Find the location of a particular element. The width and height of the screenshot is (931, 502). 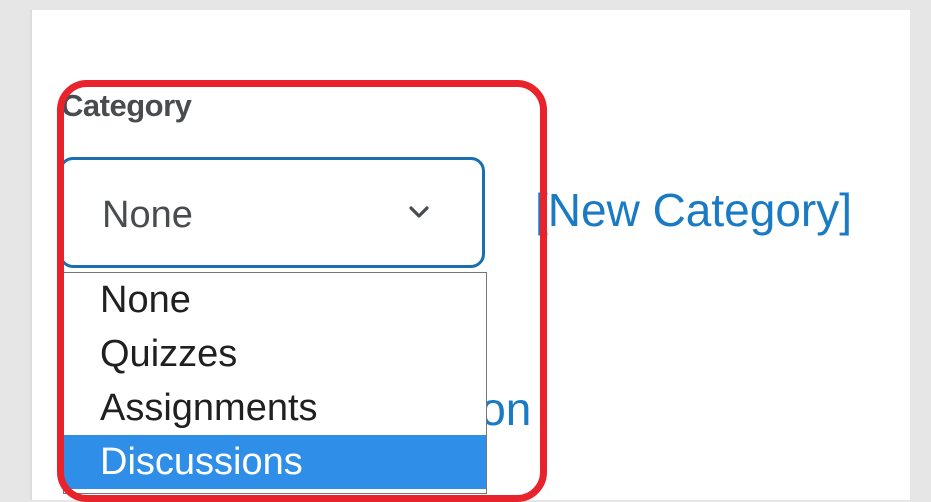

category-select: None is located at coordinates (272, 212).